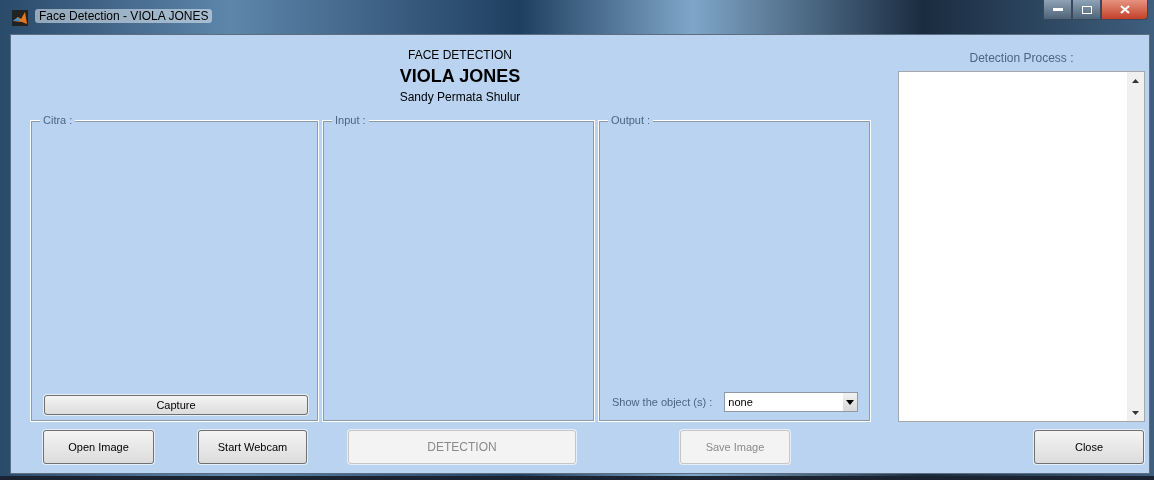 The width and height of the screenshot is (1154, 480). What do you see at coordinates (1135, 413) in the screenshot?
I see `scroll-down-icon` at bounding box center [1135, 413].